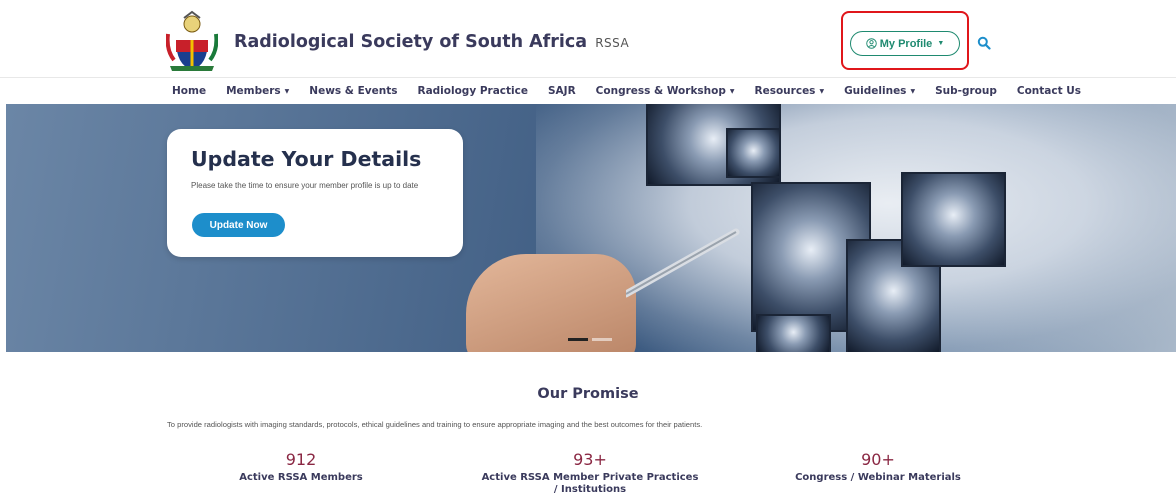 The image size is (1176, 500). Describe the element at coordinates (192, 41) in the screenshot. I see `rssa-coat-of-arms-logo` at that location.